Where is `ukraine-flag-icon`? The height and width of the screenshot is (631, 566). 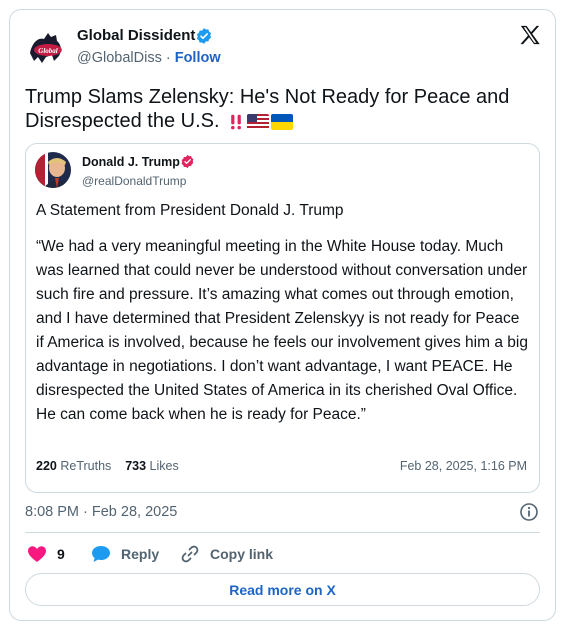 ukraine-flag-icon is located at coordinates (282, 122).